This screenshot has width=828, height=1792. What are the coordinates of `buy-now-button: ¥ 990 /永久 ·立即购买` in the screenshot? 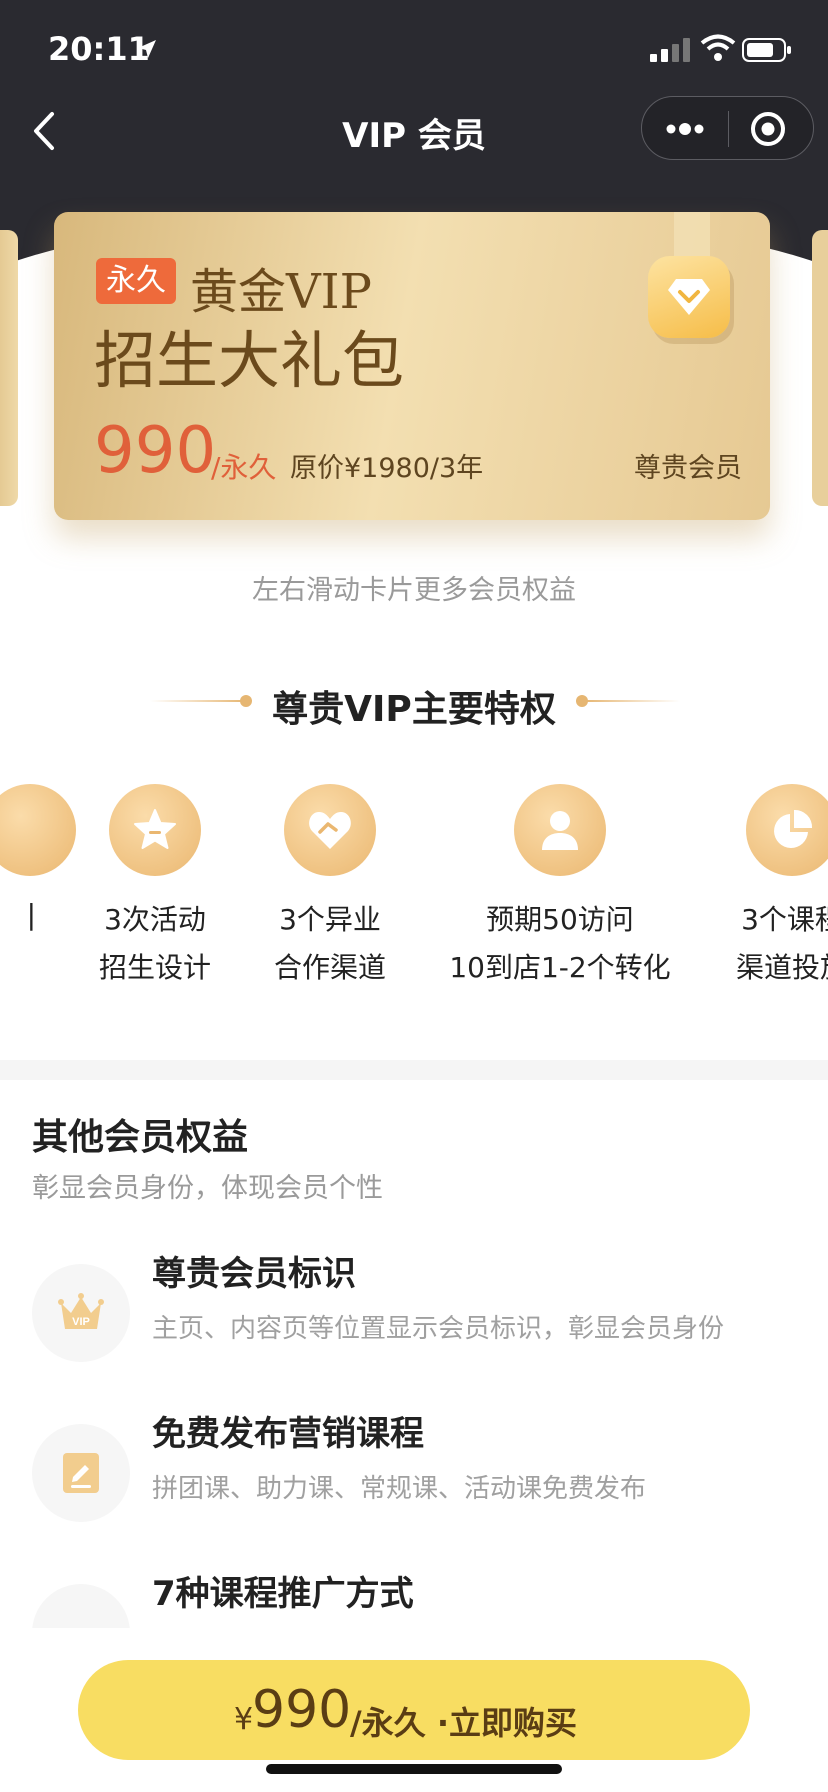 It's located at (414, 1710).